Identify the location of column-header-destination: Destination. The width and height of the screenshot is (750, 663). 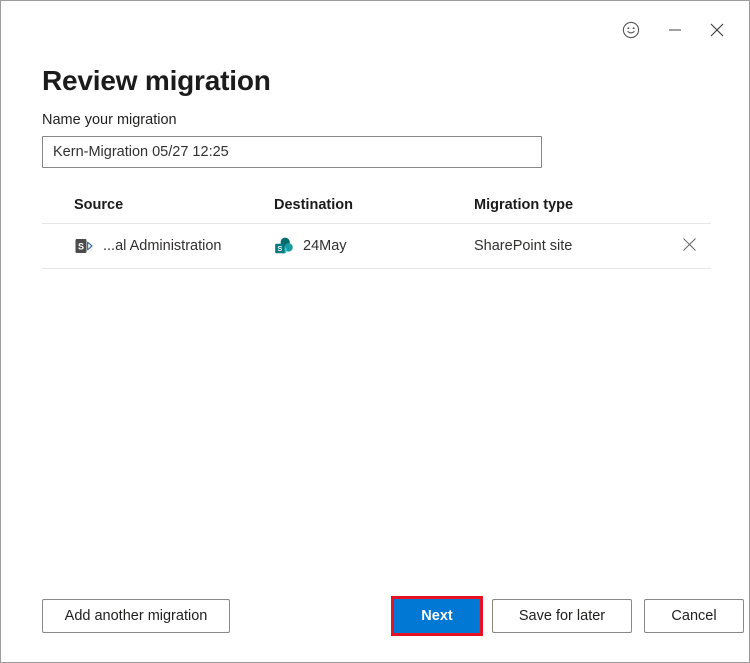
(313, 205).